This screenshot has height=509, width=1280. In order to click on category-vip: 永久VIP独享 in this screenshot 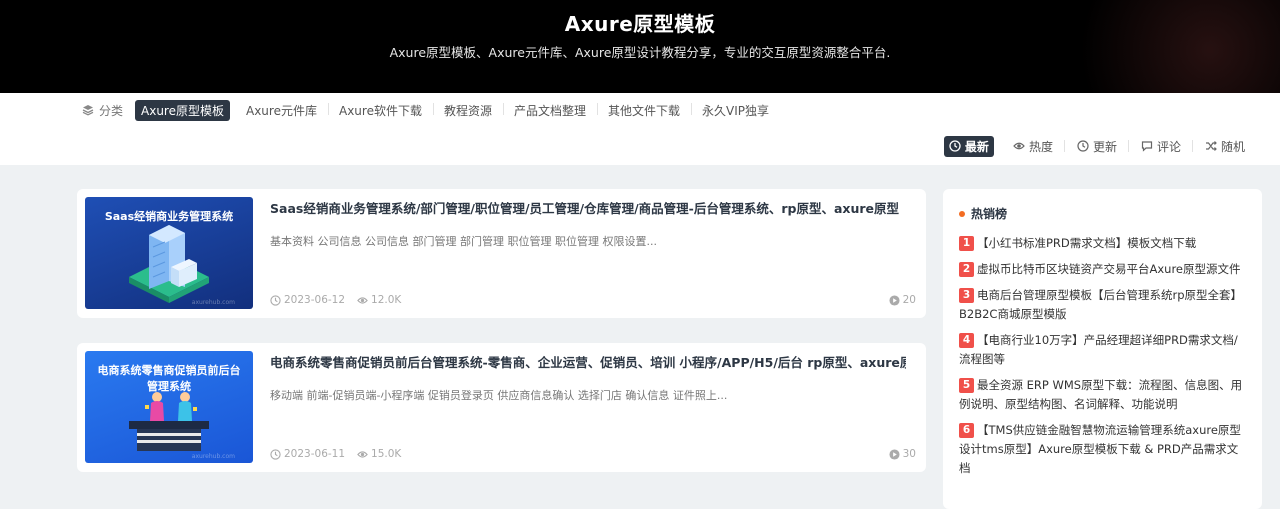, I will do `click(735, 110)`.